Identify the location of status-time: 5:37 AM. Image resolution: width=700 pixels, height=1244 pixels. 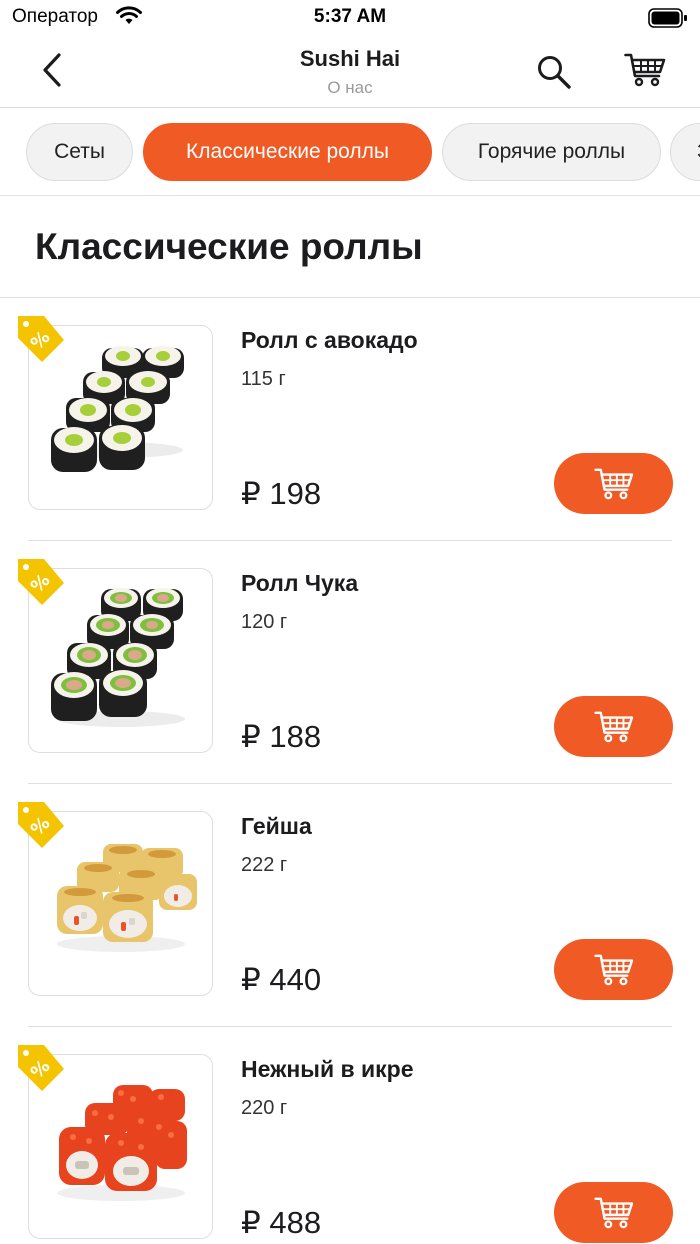
(350, 16).